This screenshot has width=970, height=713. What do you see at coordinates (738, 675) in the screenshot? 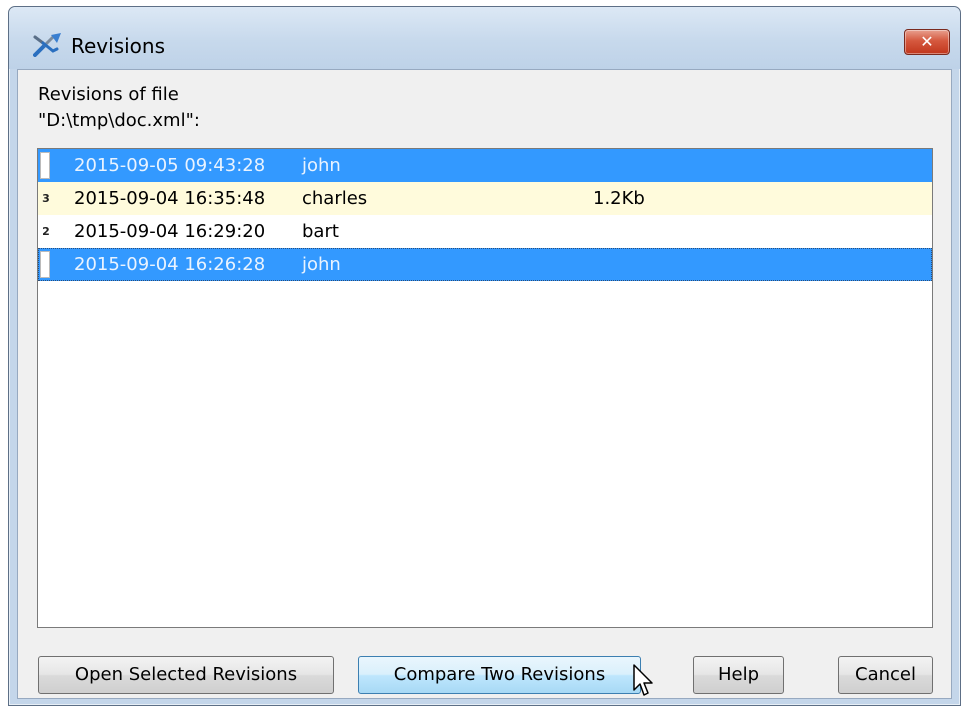
I see `help-button: Help` at bounding box center [738, 675].